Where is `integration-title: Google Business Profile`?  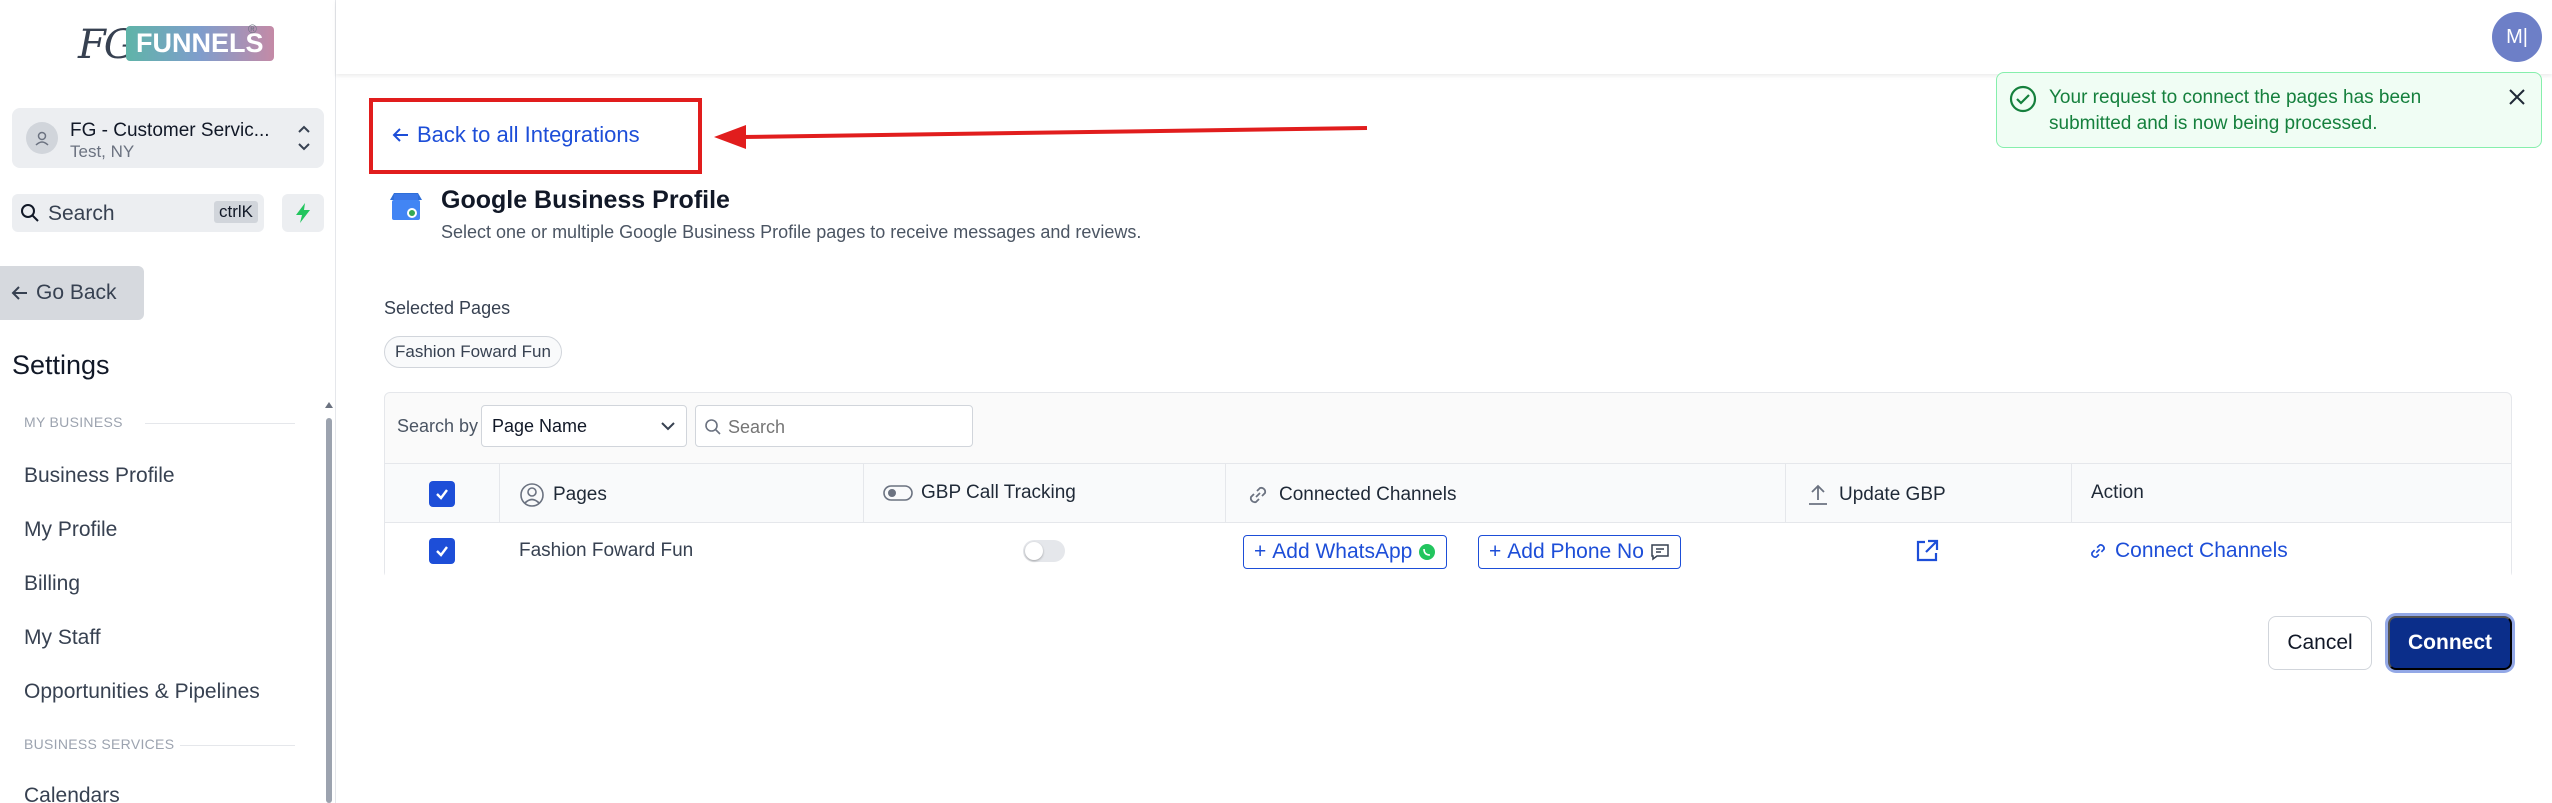 integration-title: Google Business Profile is located at coordinates (585, 200).